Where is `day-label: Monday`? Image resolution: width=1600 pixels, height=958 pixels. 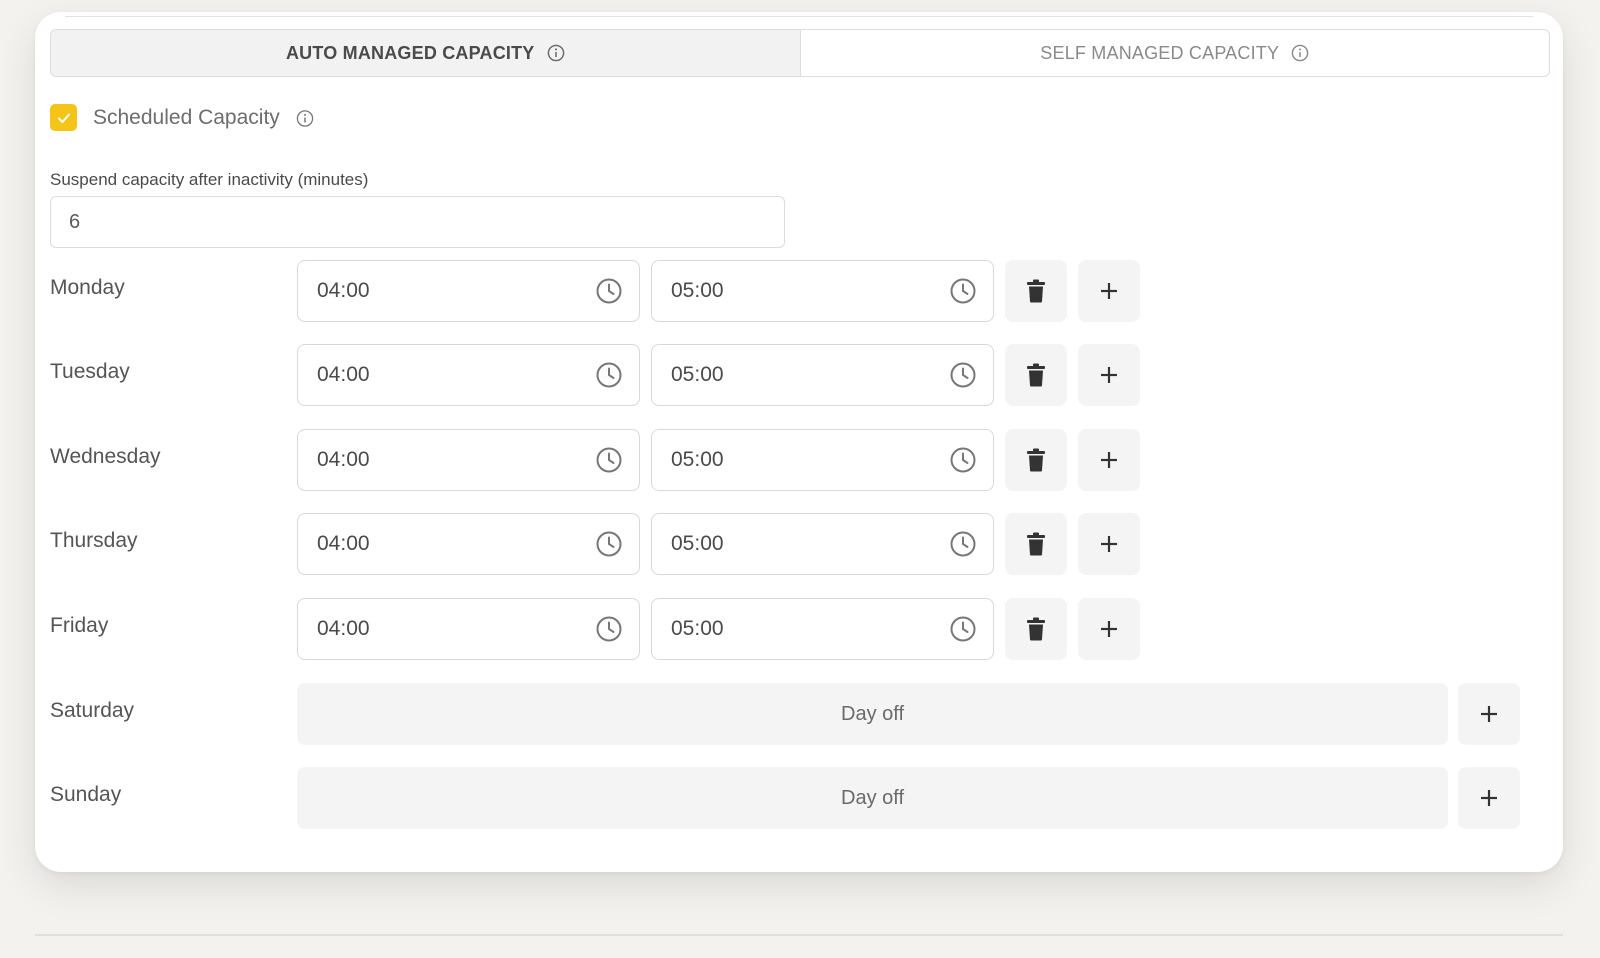
day-label: Monday is located at coordinates (87, 287).